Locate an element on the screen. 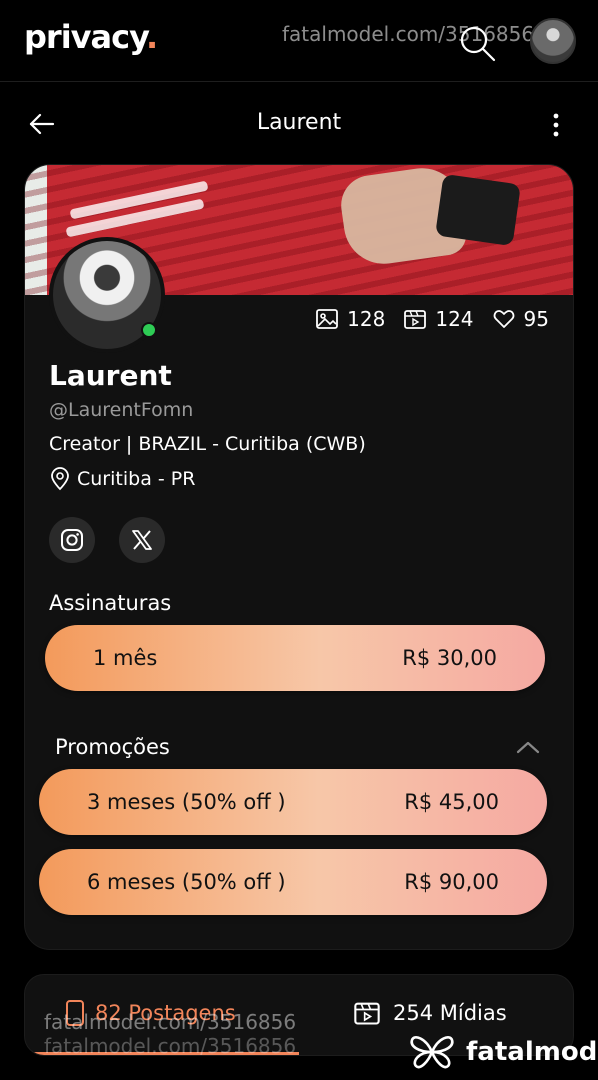  fatalmodel-logo: fatalmodel is located at coordinates (503, 1052).